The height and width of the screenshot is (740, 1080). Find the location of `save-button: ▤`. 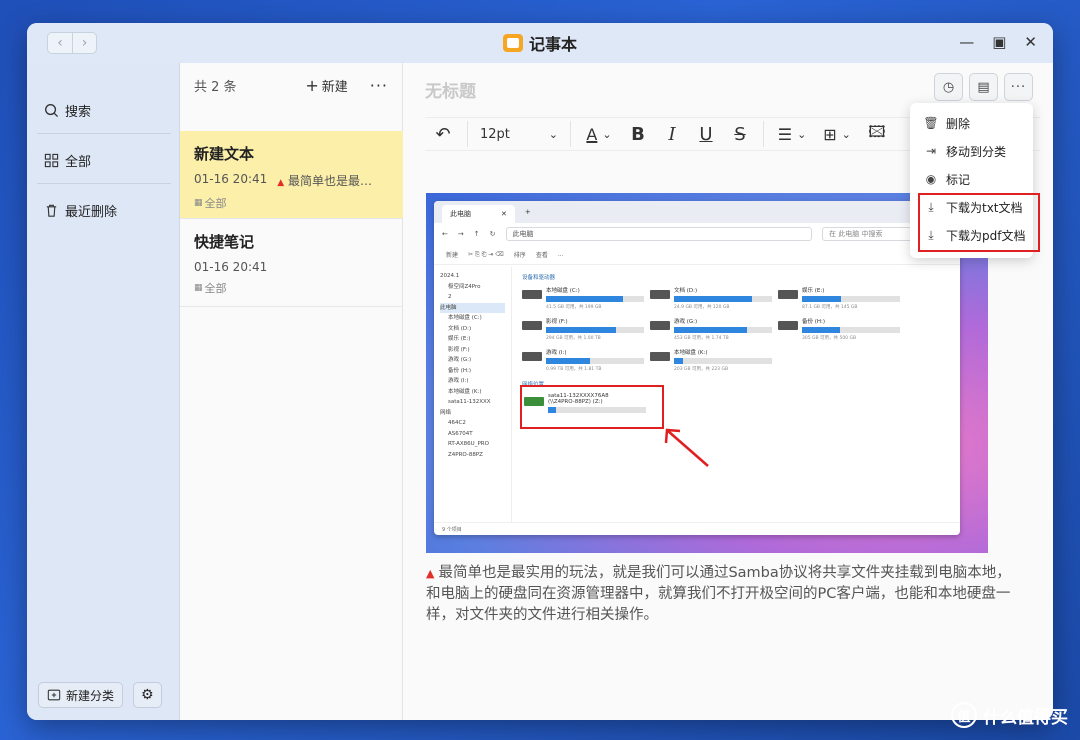

save-button: ▤ is located at coordinates (983, 87).